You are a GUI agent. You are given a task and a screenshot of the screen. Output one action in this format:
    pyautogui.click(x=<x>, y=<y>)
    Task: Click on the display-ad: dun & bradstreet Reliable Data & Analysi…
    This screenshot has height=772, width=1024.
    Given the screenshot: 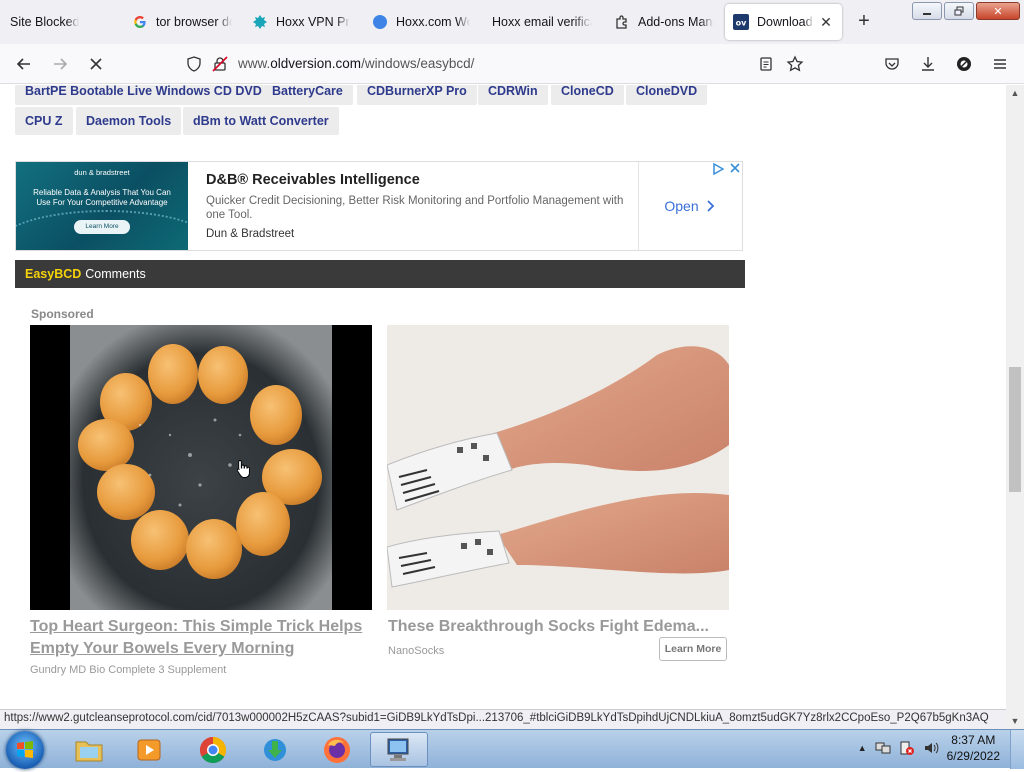 What is the action you would take?
    pyautogui.click(x=379, y=206)
    